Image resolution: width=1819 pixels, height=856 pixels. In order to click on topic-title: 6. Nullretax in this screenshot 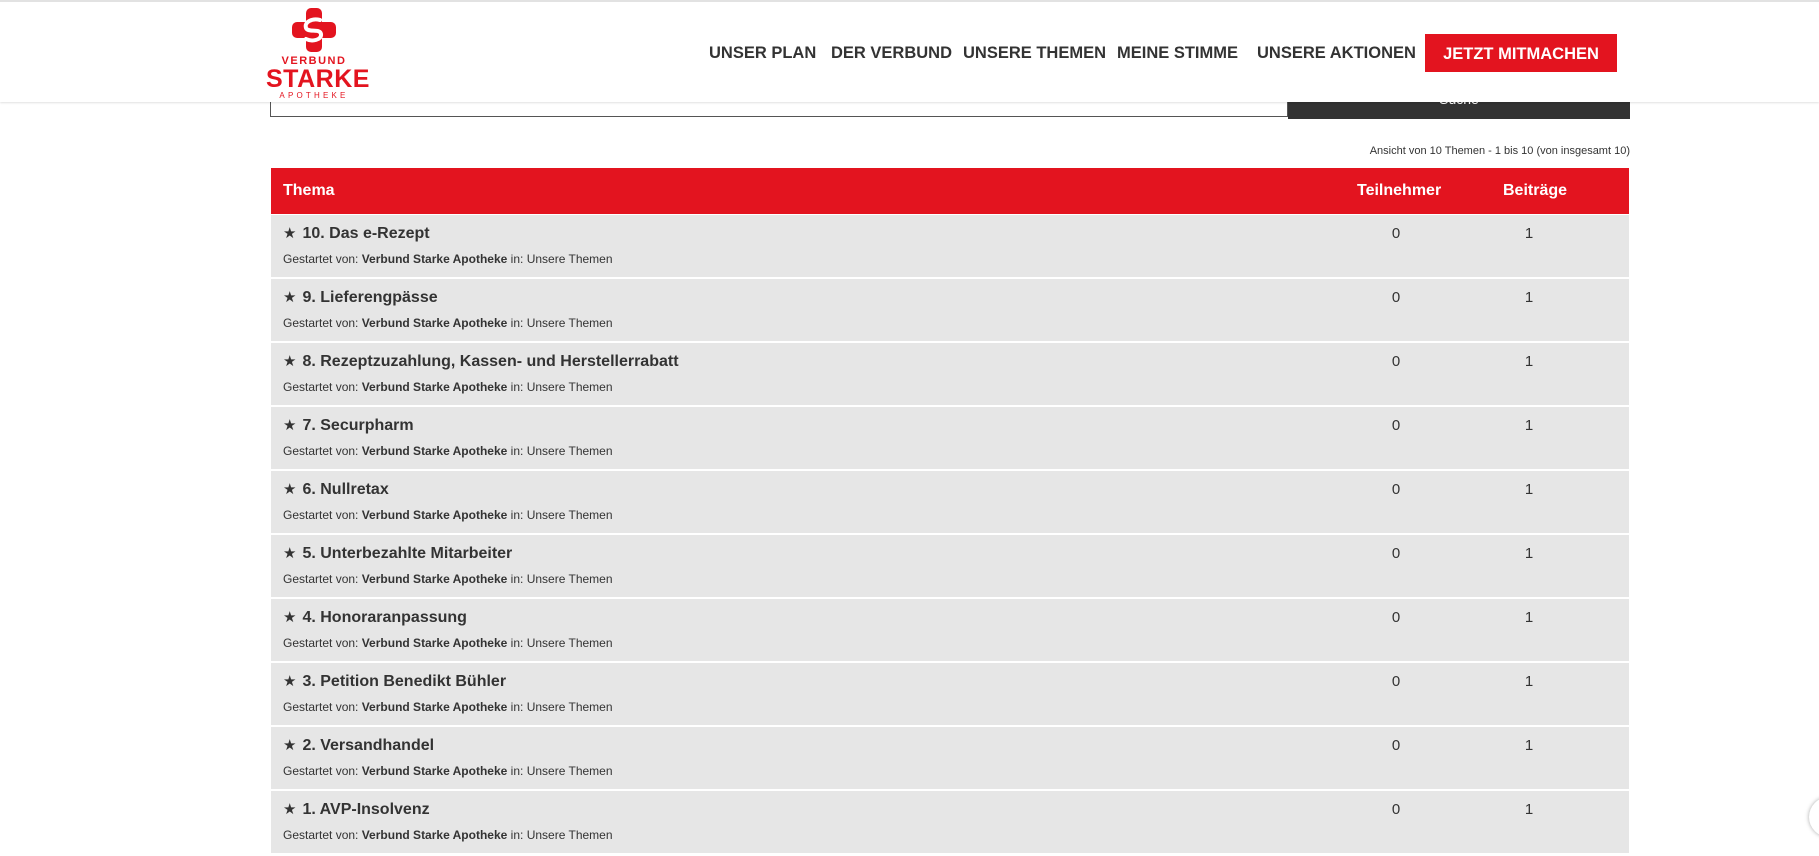, I will do `click(345, 489)`.